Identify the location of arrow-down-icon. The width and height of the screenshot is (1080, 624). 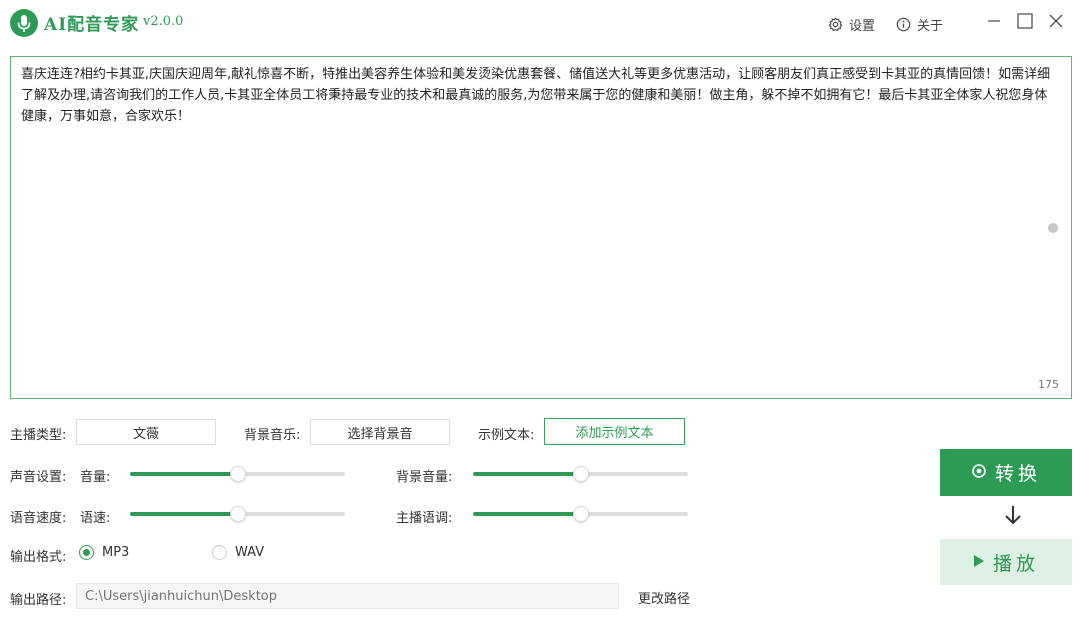
(1013, 515).